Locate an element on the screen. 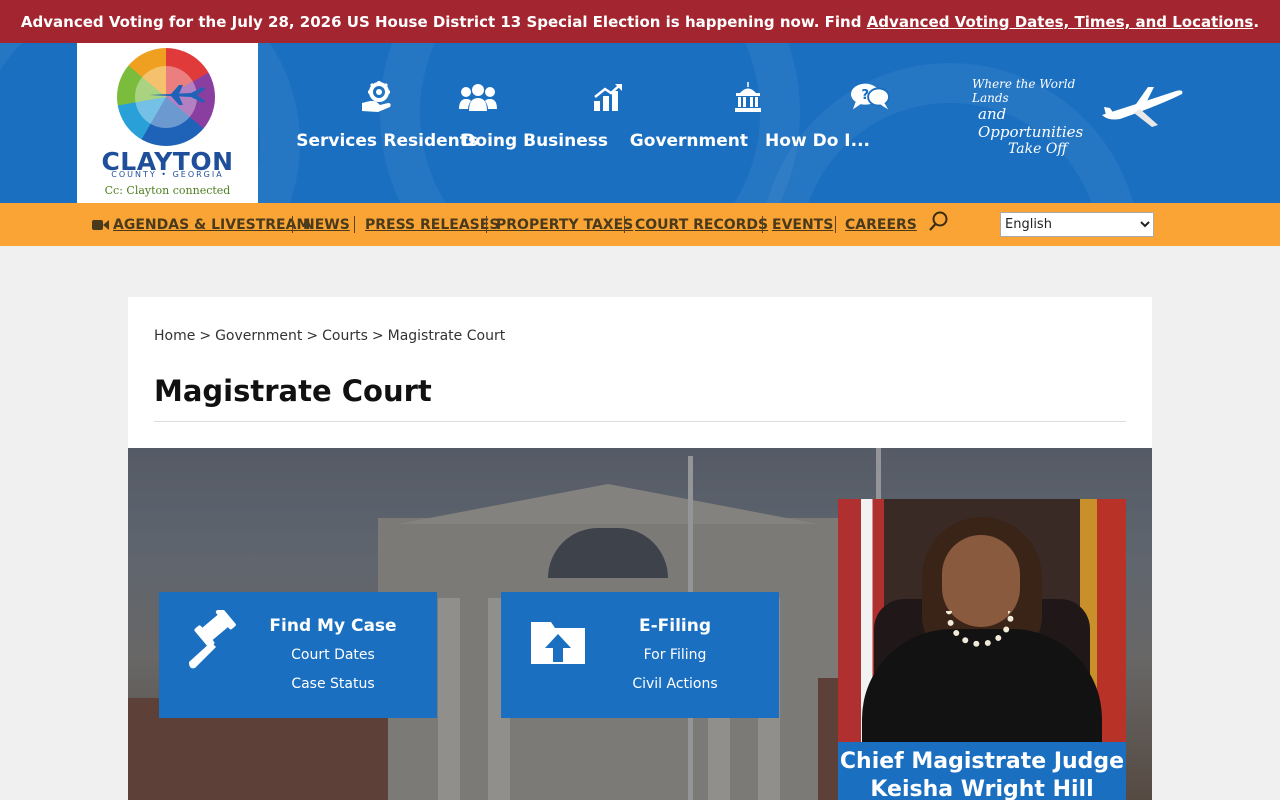  judge-caption-name: Keisha Wright Hill is located at coordinates (982, 788).